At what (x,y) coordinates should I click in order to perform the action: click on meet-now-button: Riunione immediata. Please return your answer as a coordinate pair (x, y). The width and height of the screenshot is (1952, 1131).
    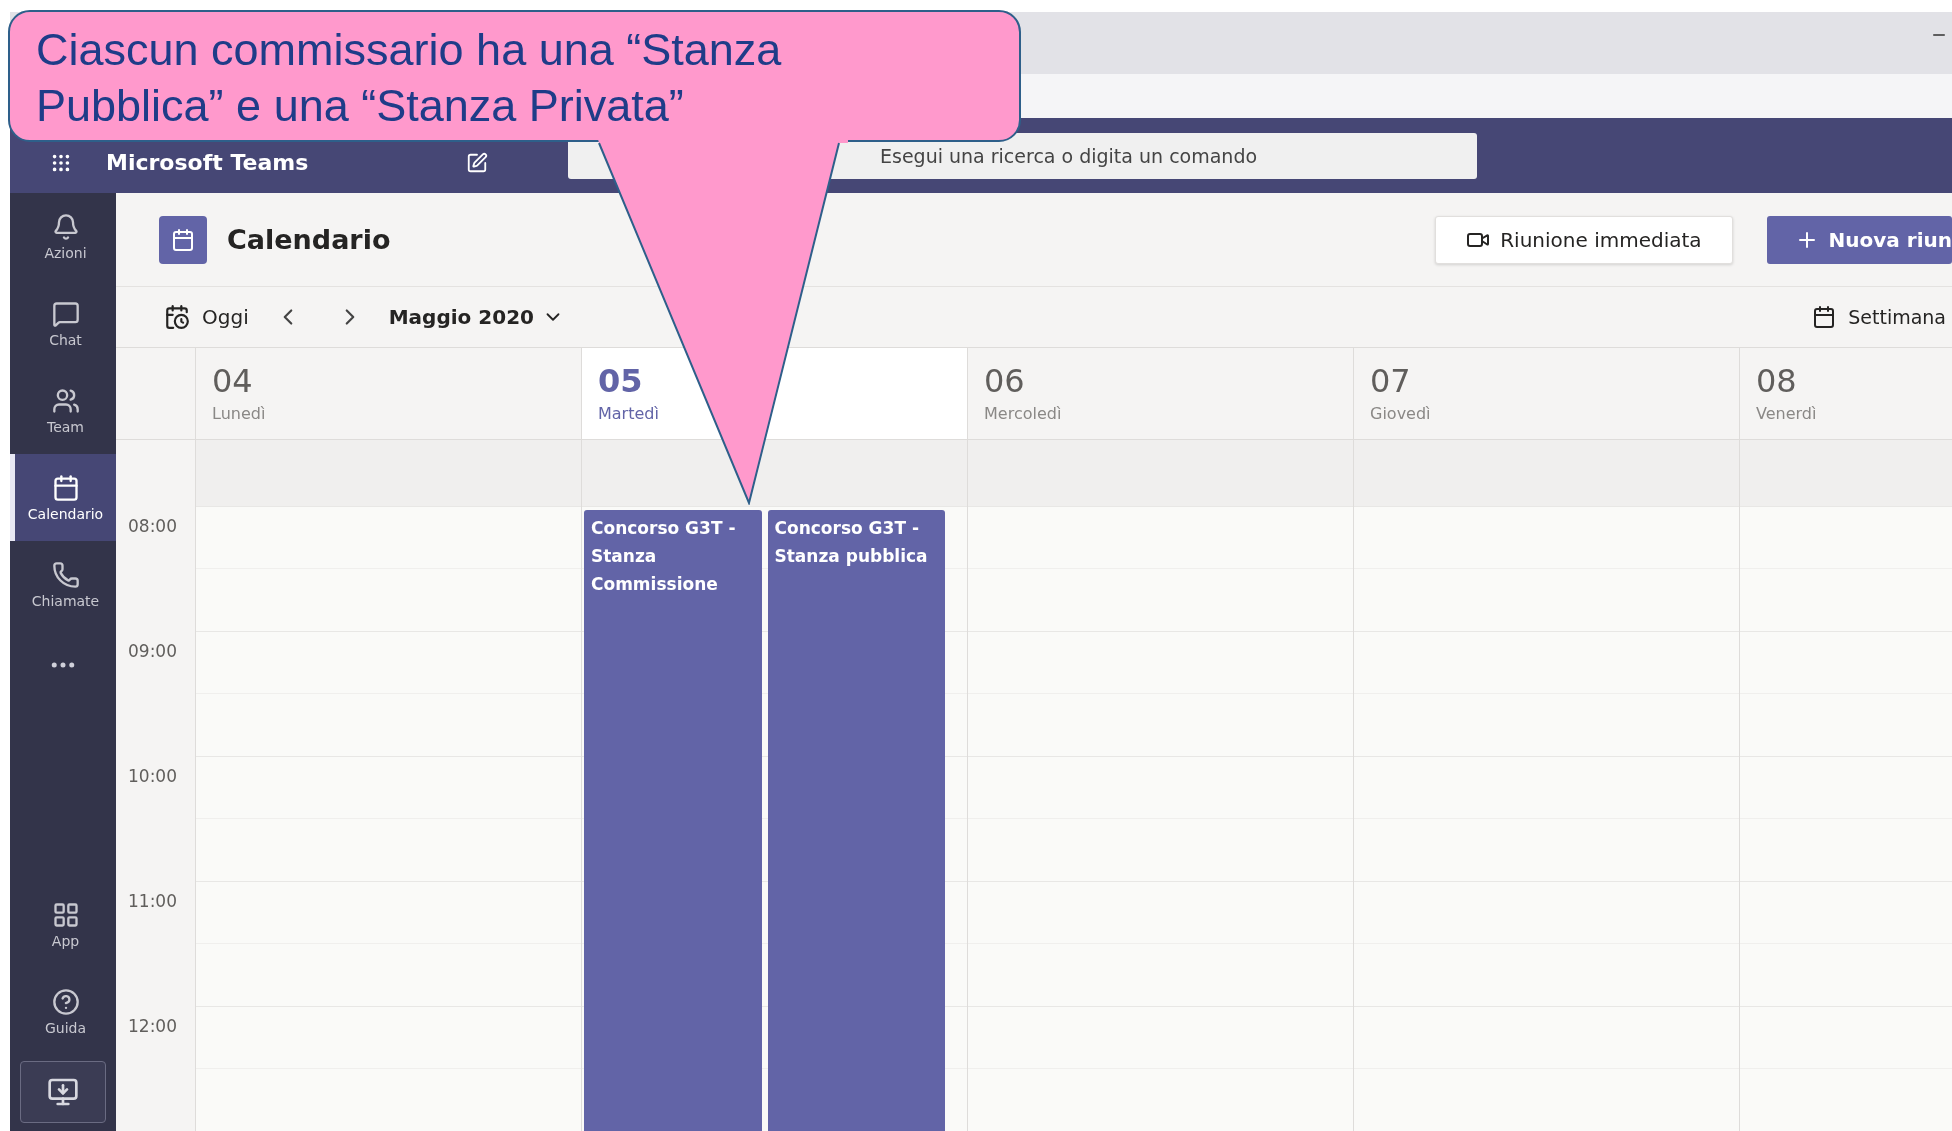
    Looking at the image, I should click on (1584, 239).